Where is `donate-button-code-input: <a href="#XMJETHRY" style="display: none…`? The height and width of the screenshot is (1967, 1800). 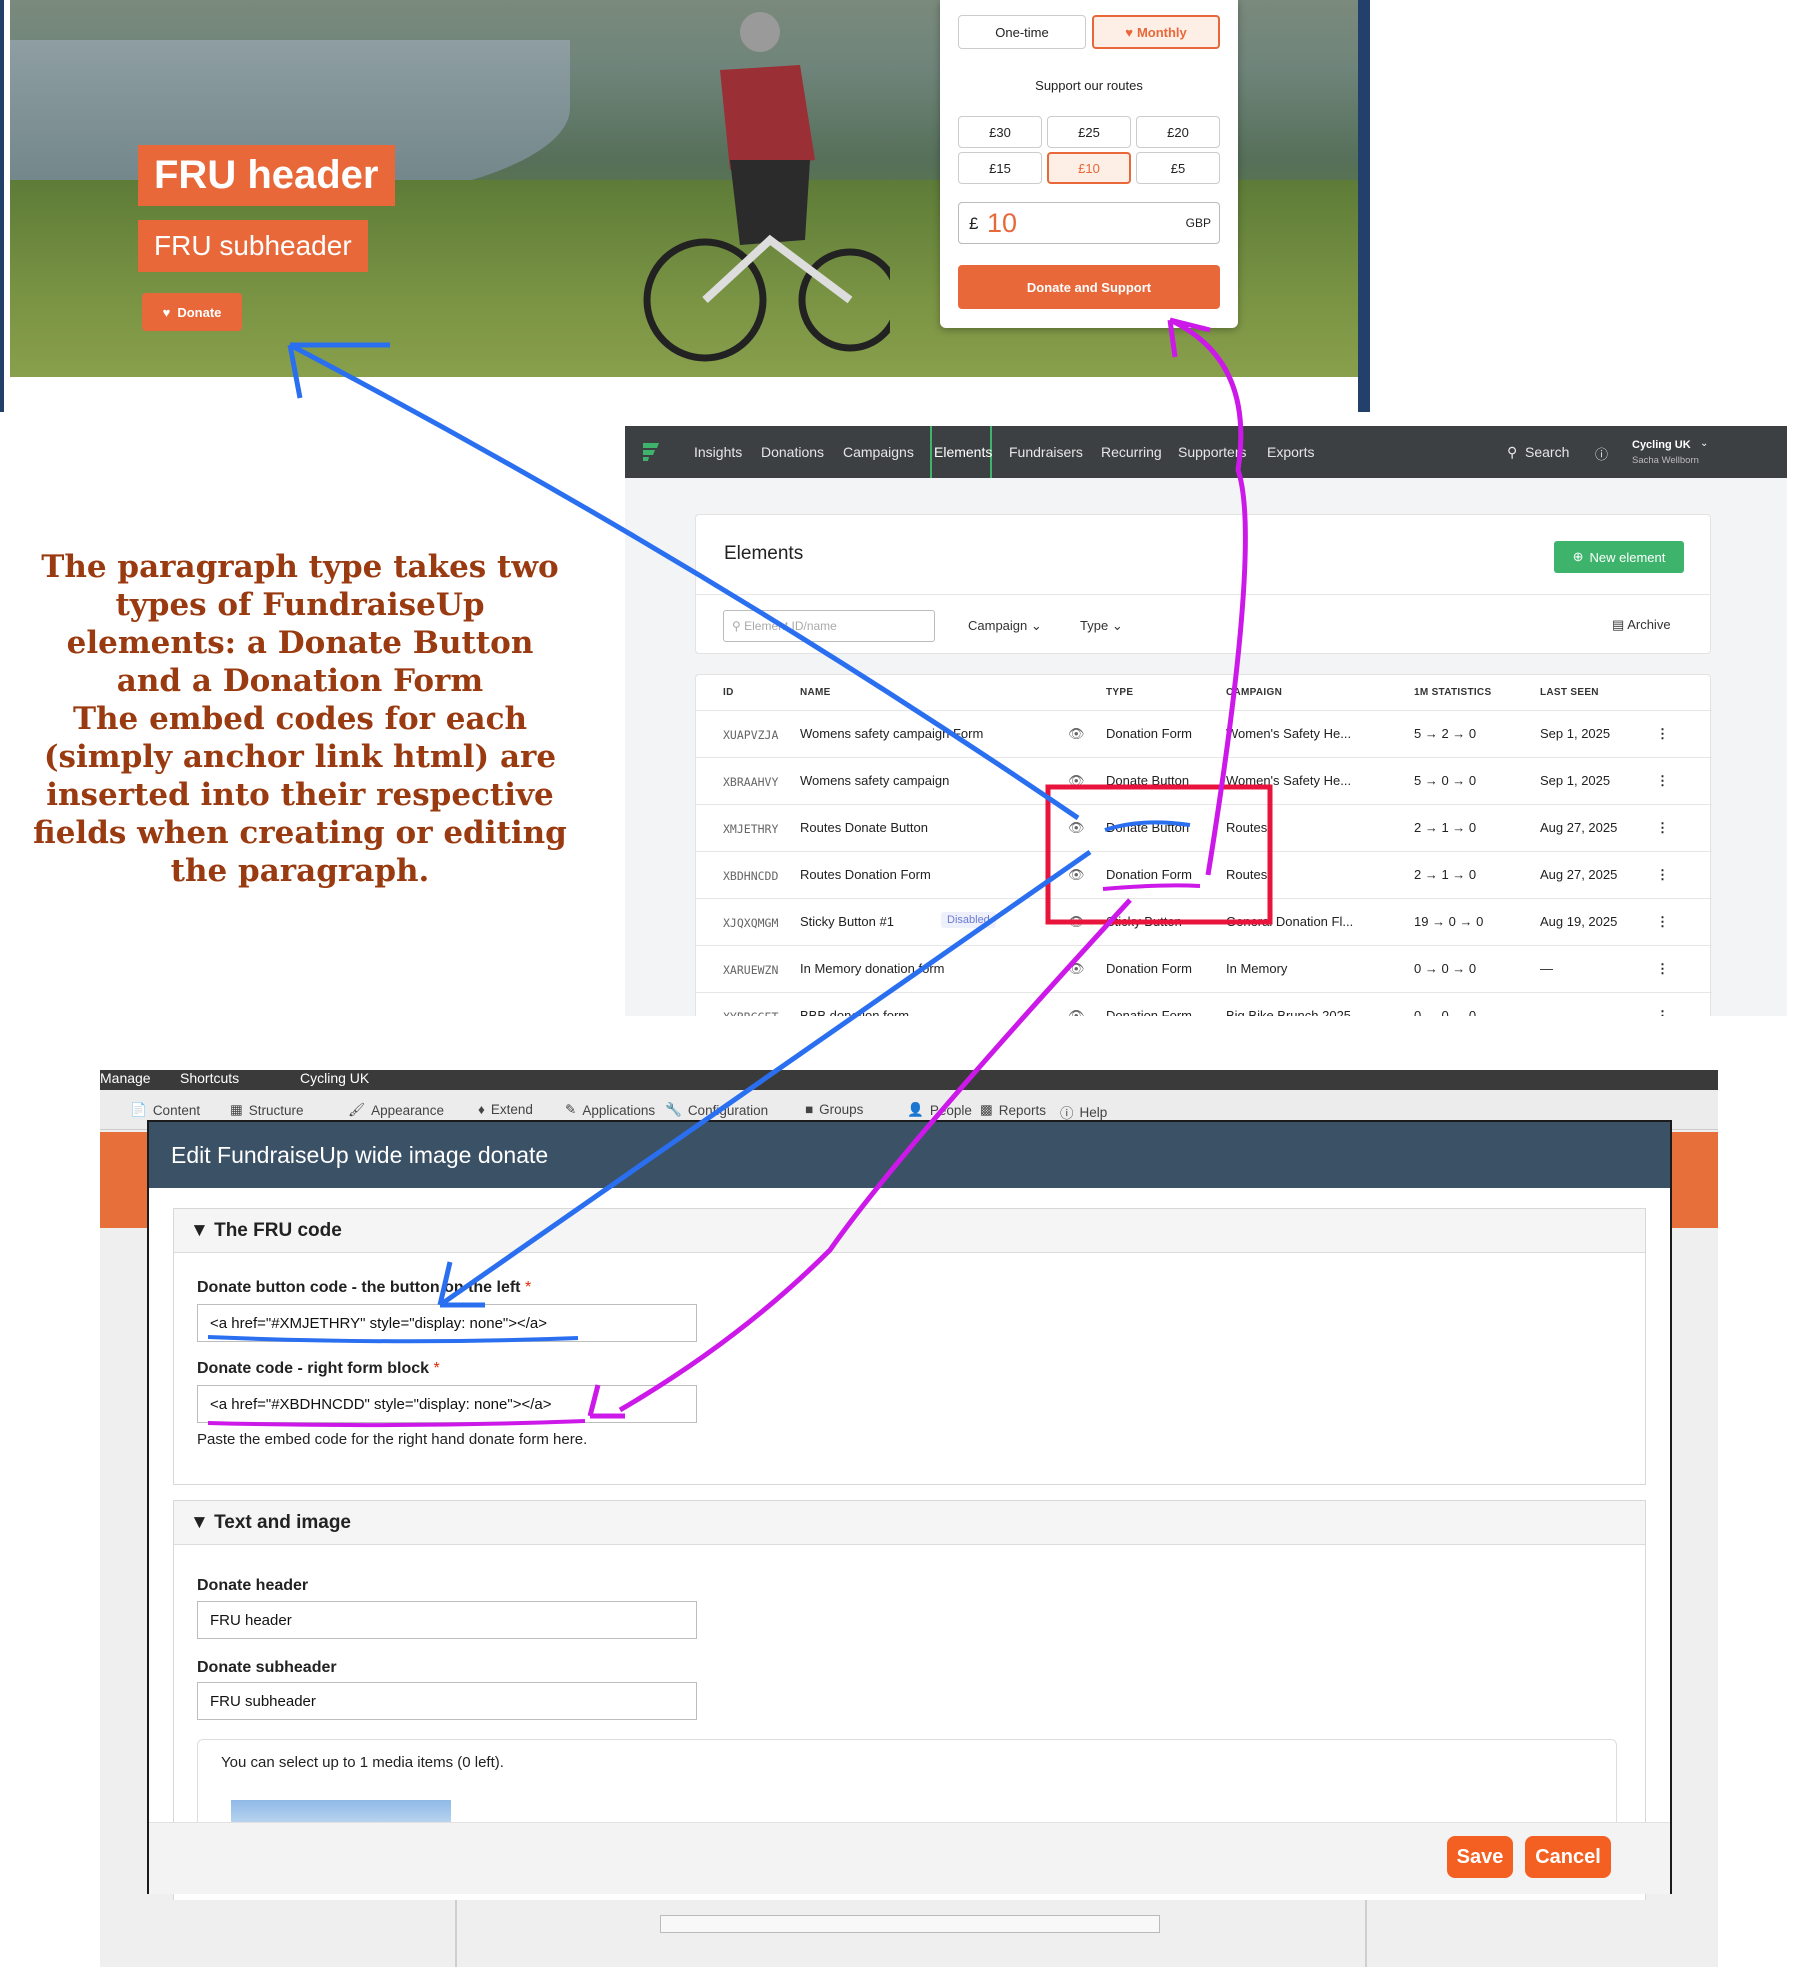
donate-button-code-input: <a href="#XMJETHRY" style="display: none… is located at coordinates (447, 1323).